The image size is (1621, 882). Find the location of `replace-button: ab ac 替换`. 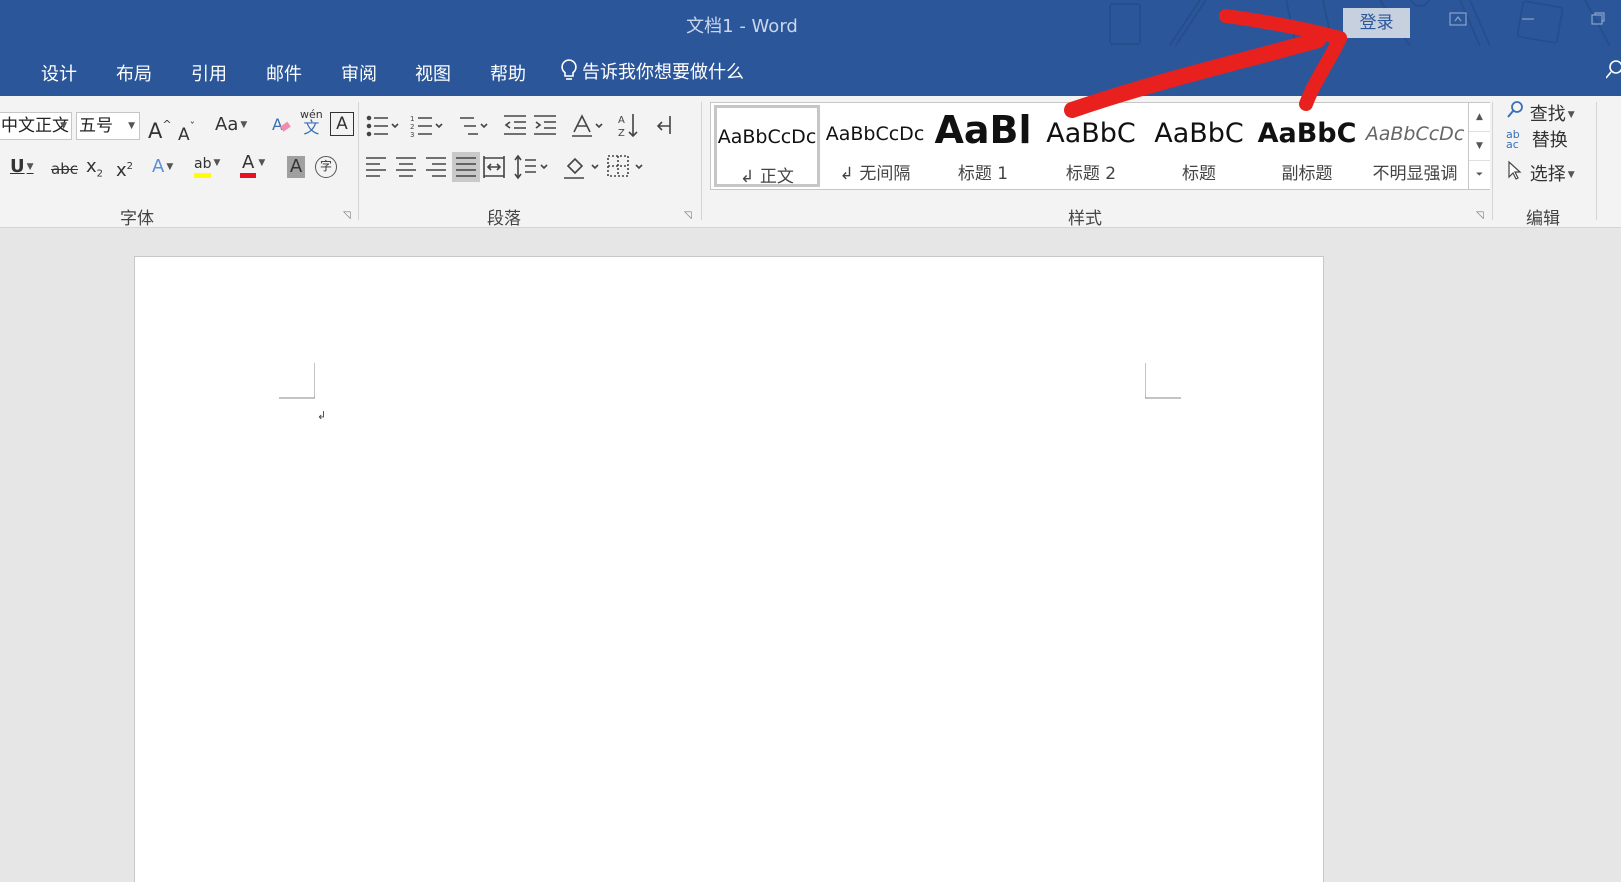

replace-button: ab ac 替换 is located at coordinates (1537, 140).